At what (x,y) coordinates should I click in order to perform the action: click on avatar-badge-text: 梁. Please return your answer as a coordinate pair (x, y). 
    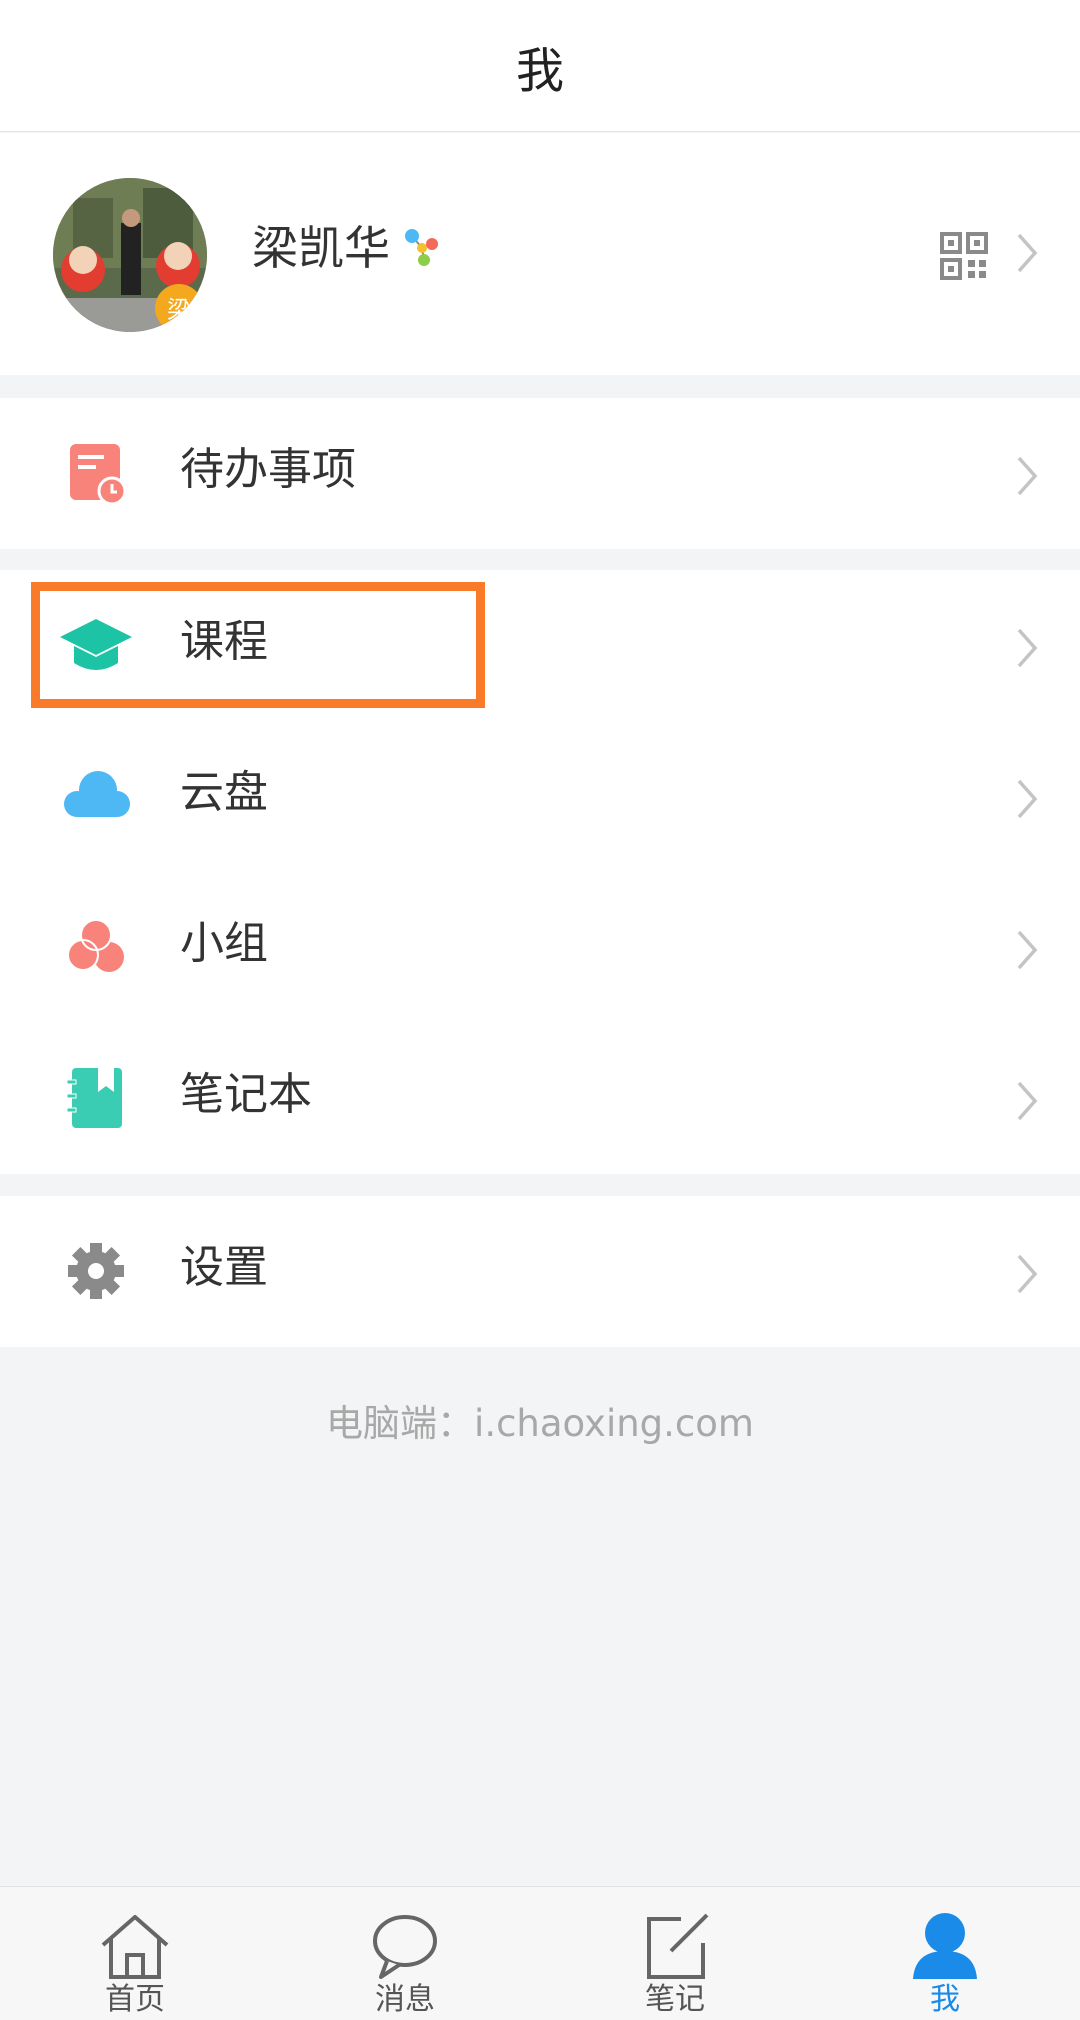
    Looking at the image, I should click on (179, 310).